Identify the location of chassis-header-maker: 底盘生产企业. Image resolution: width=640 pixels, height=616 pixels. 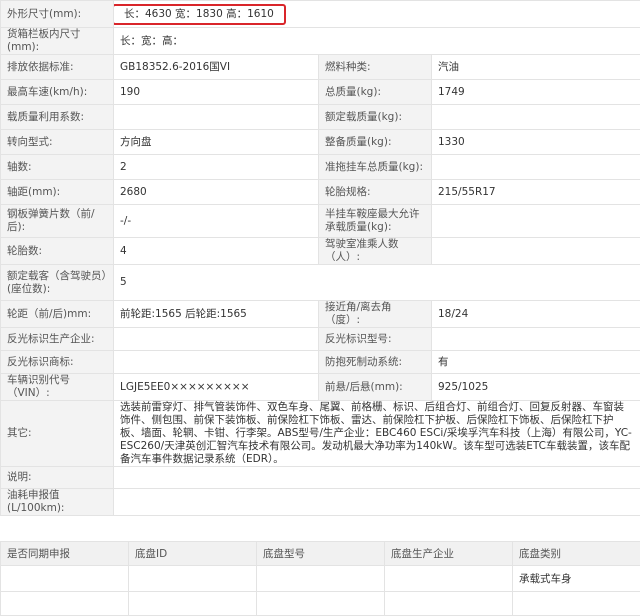
(448, 553).